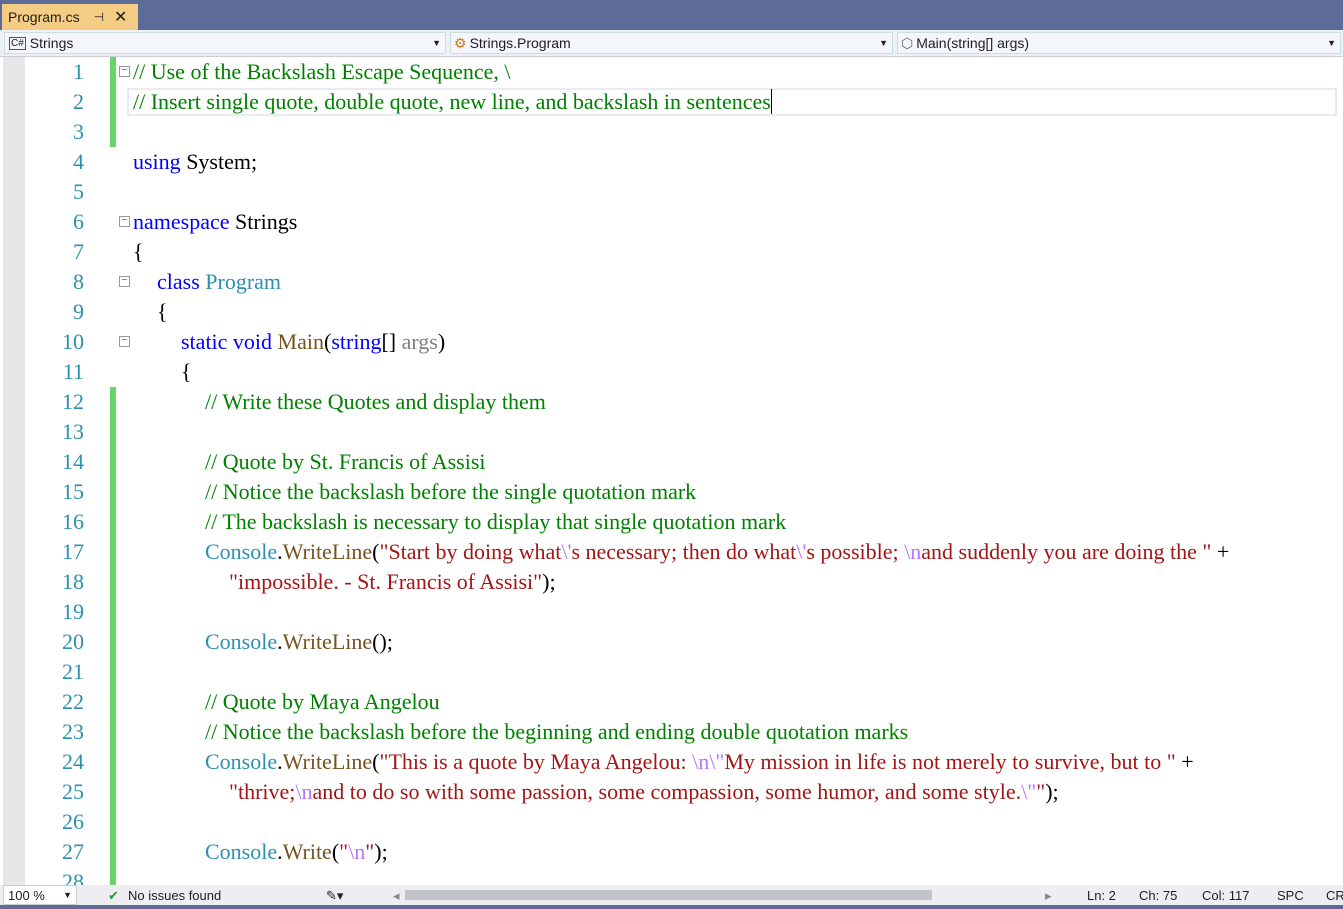 This screenshot has height=909, width=1343. Describe the element at coordinates (73, 461) in the screenshot. I see `line-number: 14` at that location.